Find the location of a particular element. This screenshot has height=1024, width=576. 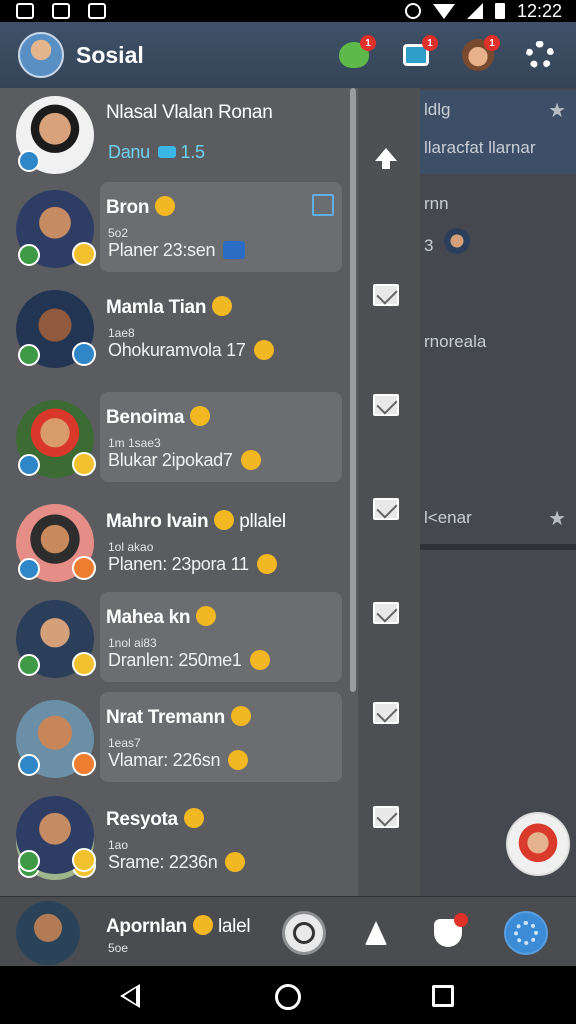

profile-tab-button is located at coordinates (304, 933).